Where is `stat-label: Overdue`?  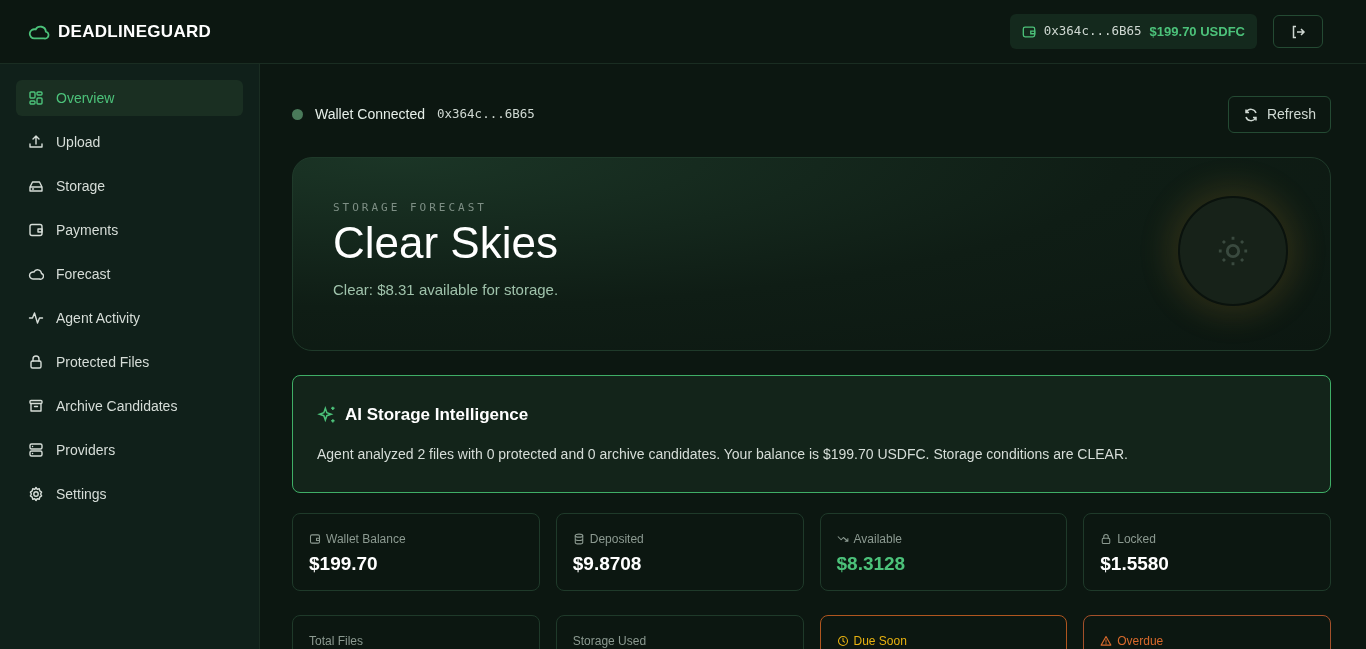 stat-label: Overdue is located at coordinates (1140, 640).